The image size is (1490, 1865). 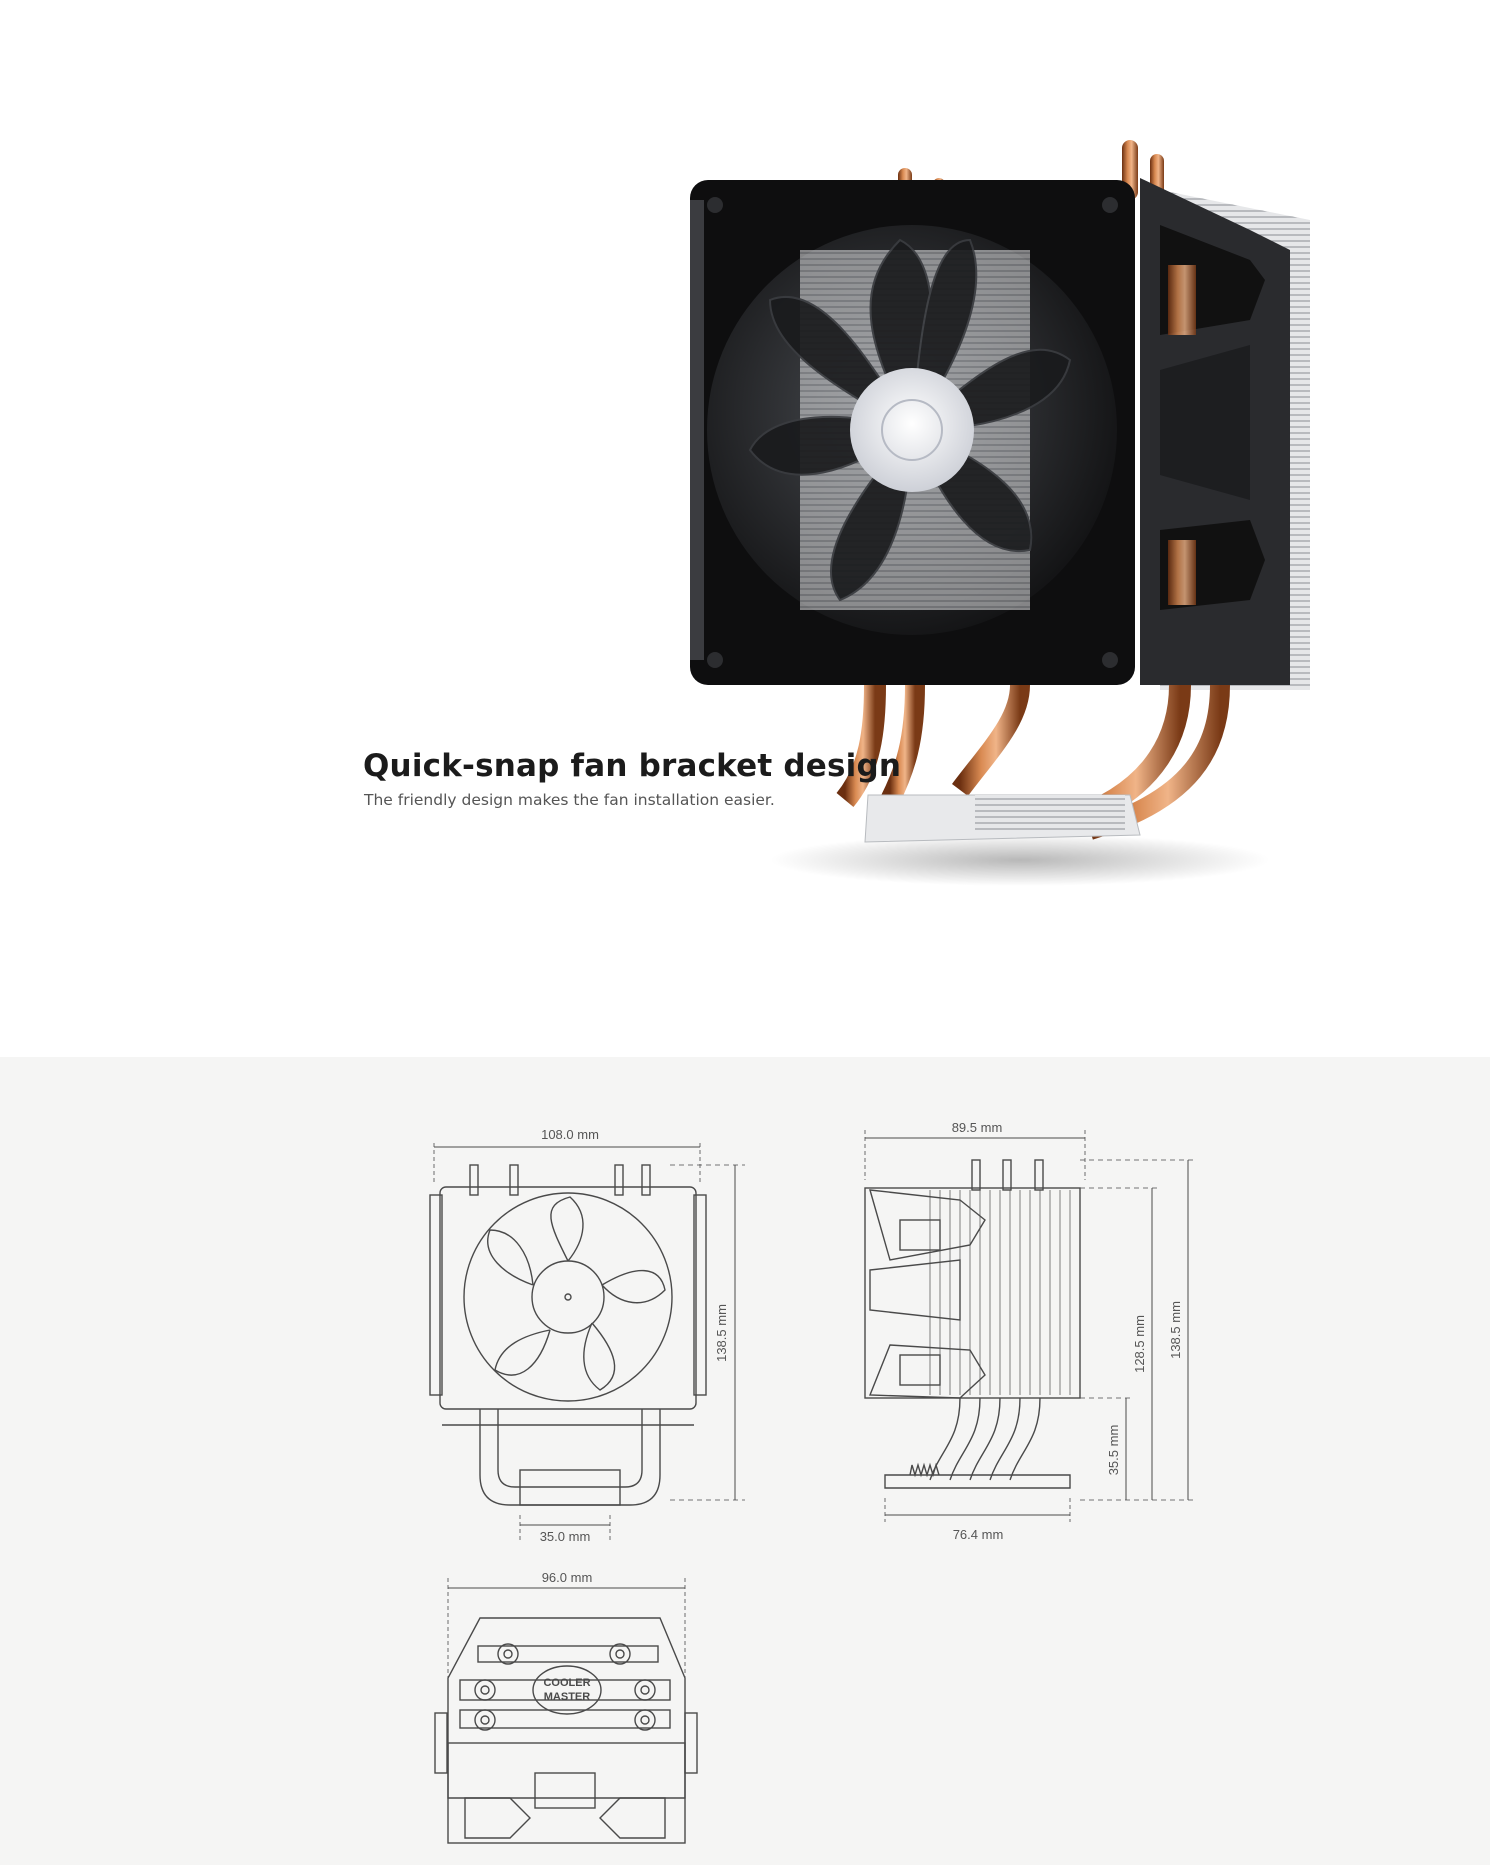 What do you see at coordinates (587, 1335) in the screenshot?
I see `front-view-drawing: 108.0 mm 35.0 mm 138.5 mm` at bounding box center [587, 1335].